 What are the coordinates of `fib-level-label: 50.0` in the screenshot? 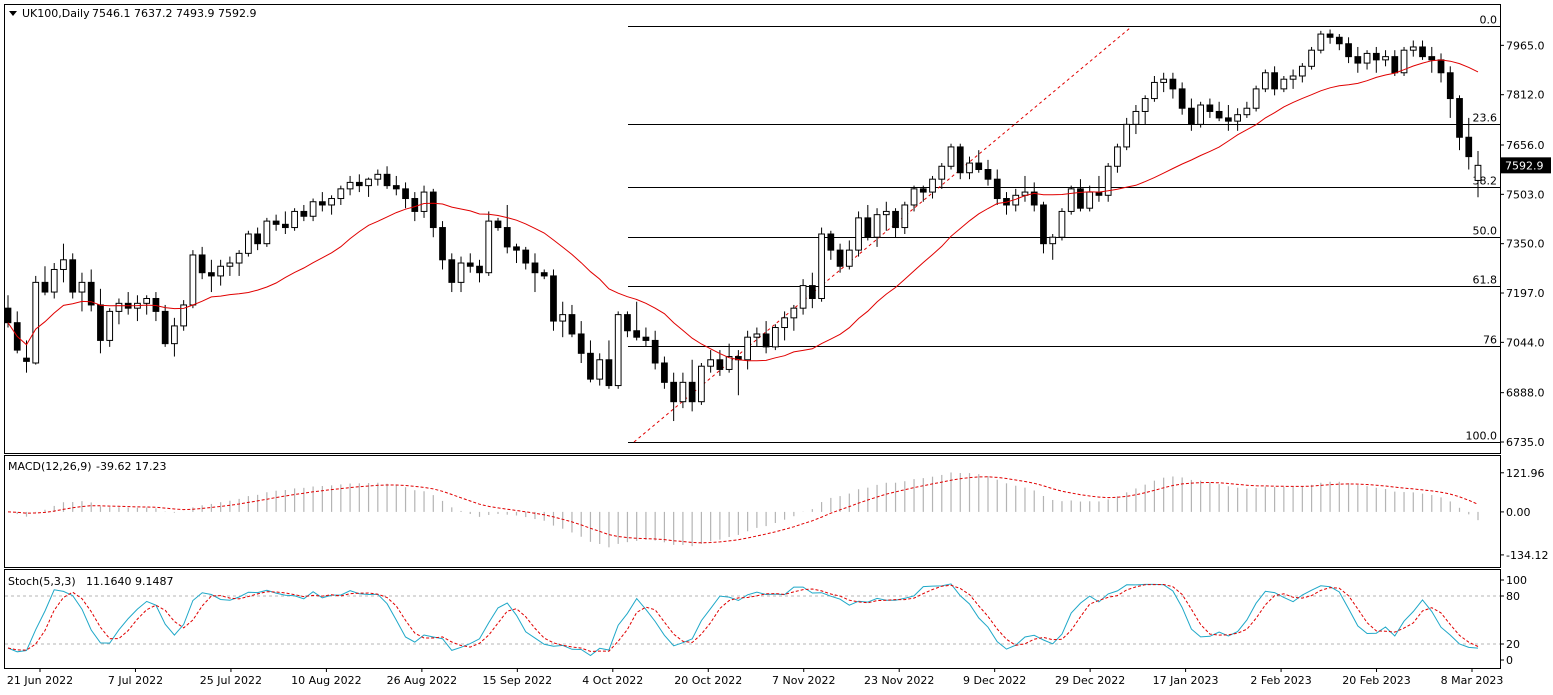 It's located at (1485, 231).